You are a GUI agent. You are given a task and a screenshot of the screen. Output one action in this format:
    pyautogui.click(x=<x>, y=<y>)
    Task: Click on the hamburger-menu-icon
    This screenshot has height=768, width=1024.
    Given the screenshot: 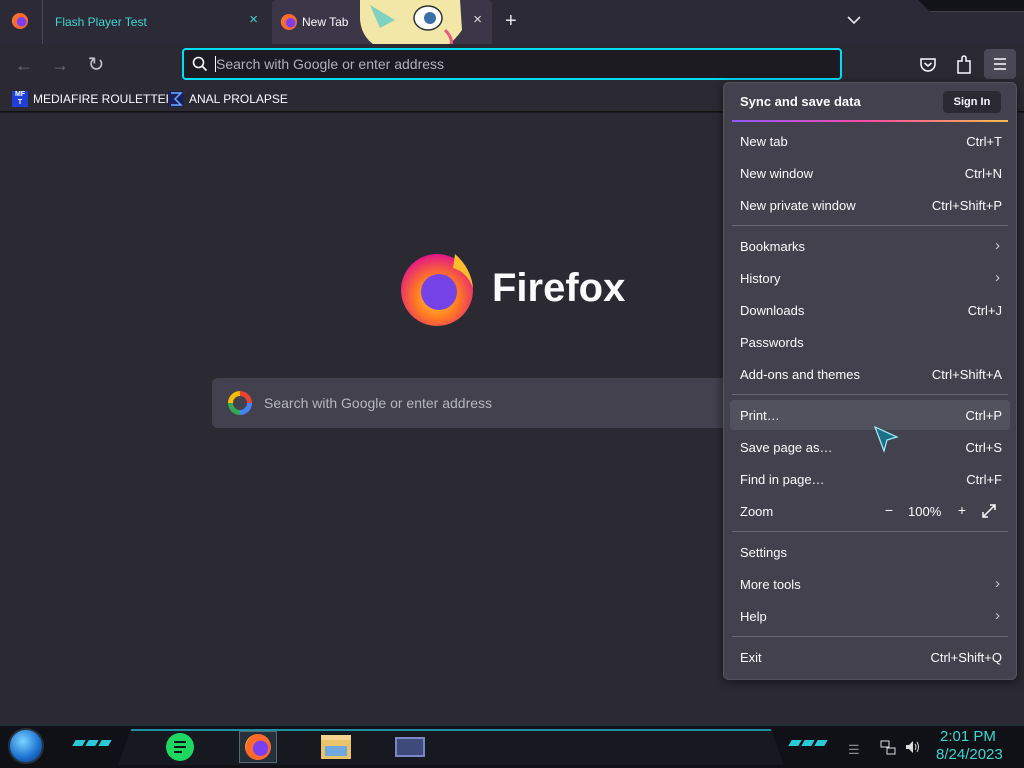 What is the action you would take?
    pyautogui.click(x=1000, y=64)
    